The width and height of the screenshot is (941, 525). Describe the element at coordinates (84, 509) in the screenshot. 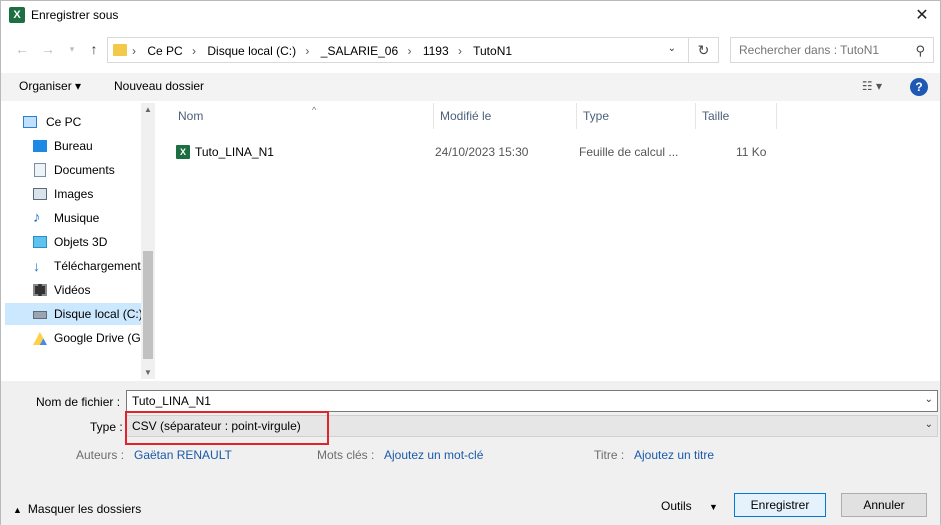

I see `hide-folders-label: Masquer les dossiers` at that location.